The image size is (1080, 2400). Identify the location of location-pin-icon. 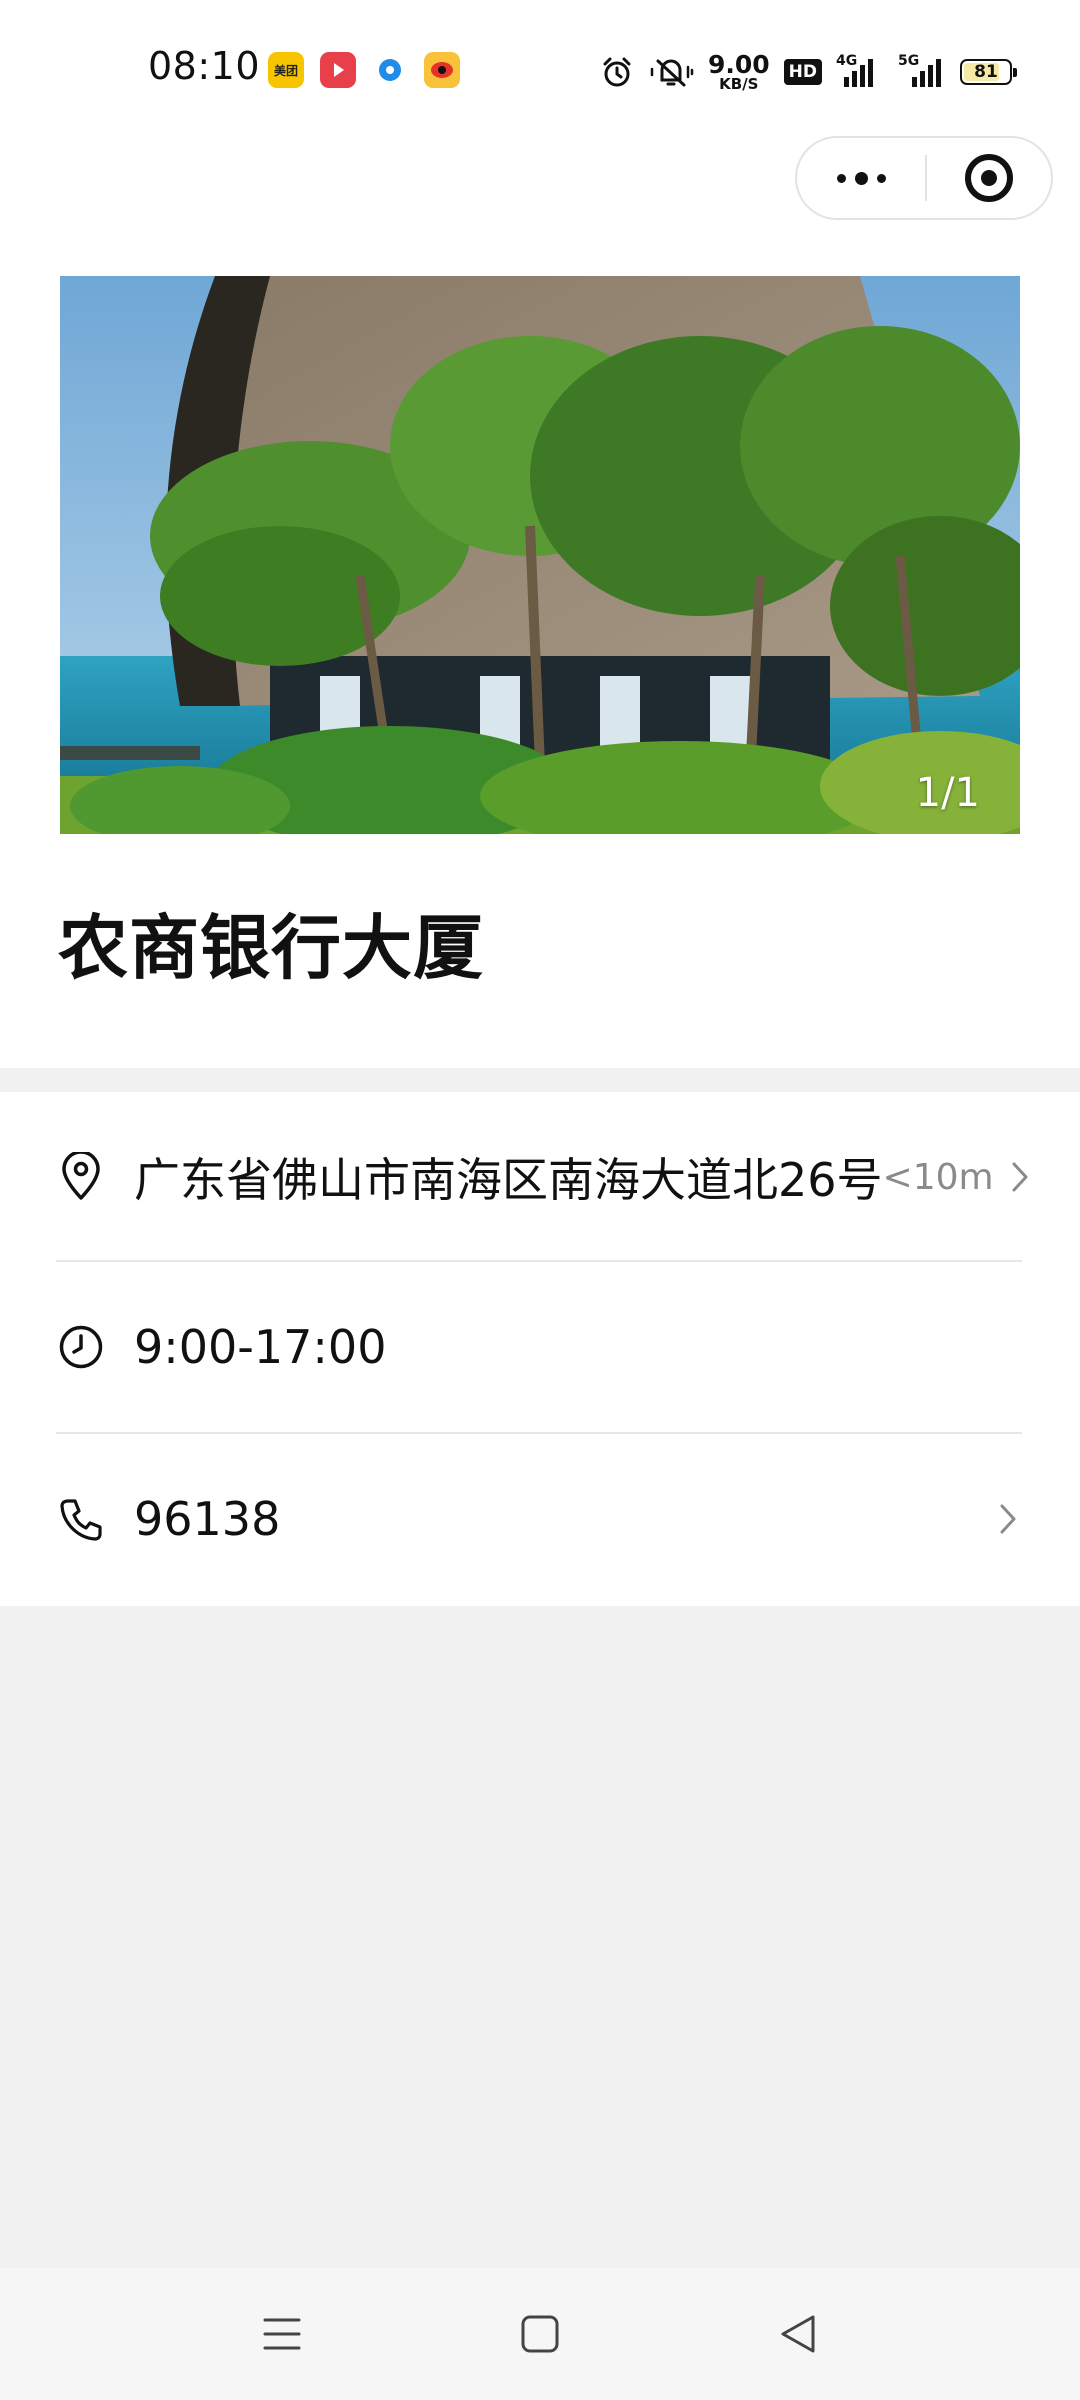
(81, 1177).